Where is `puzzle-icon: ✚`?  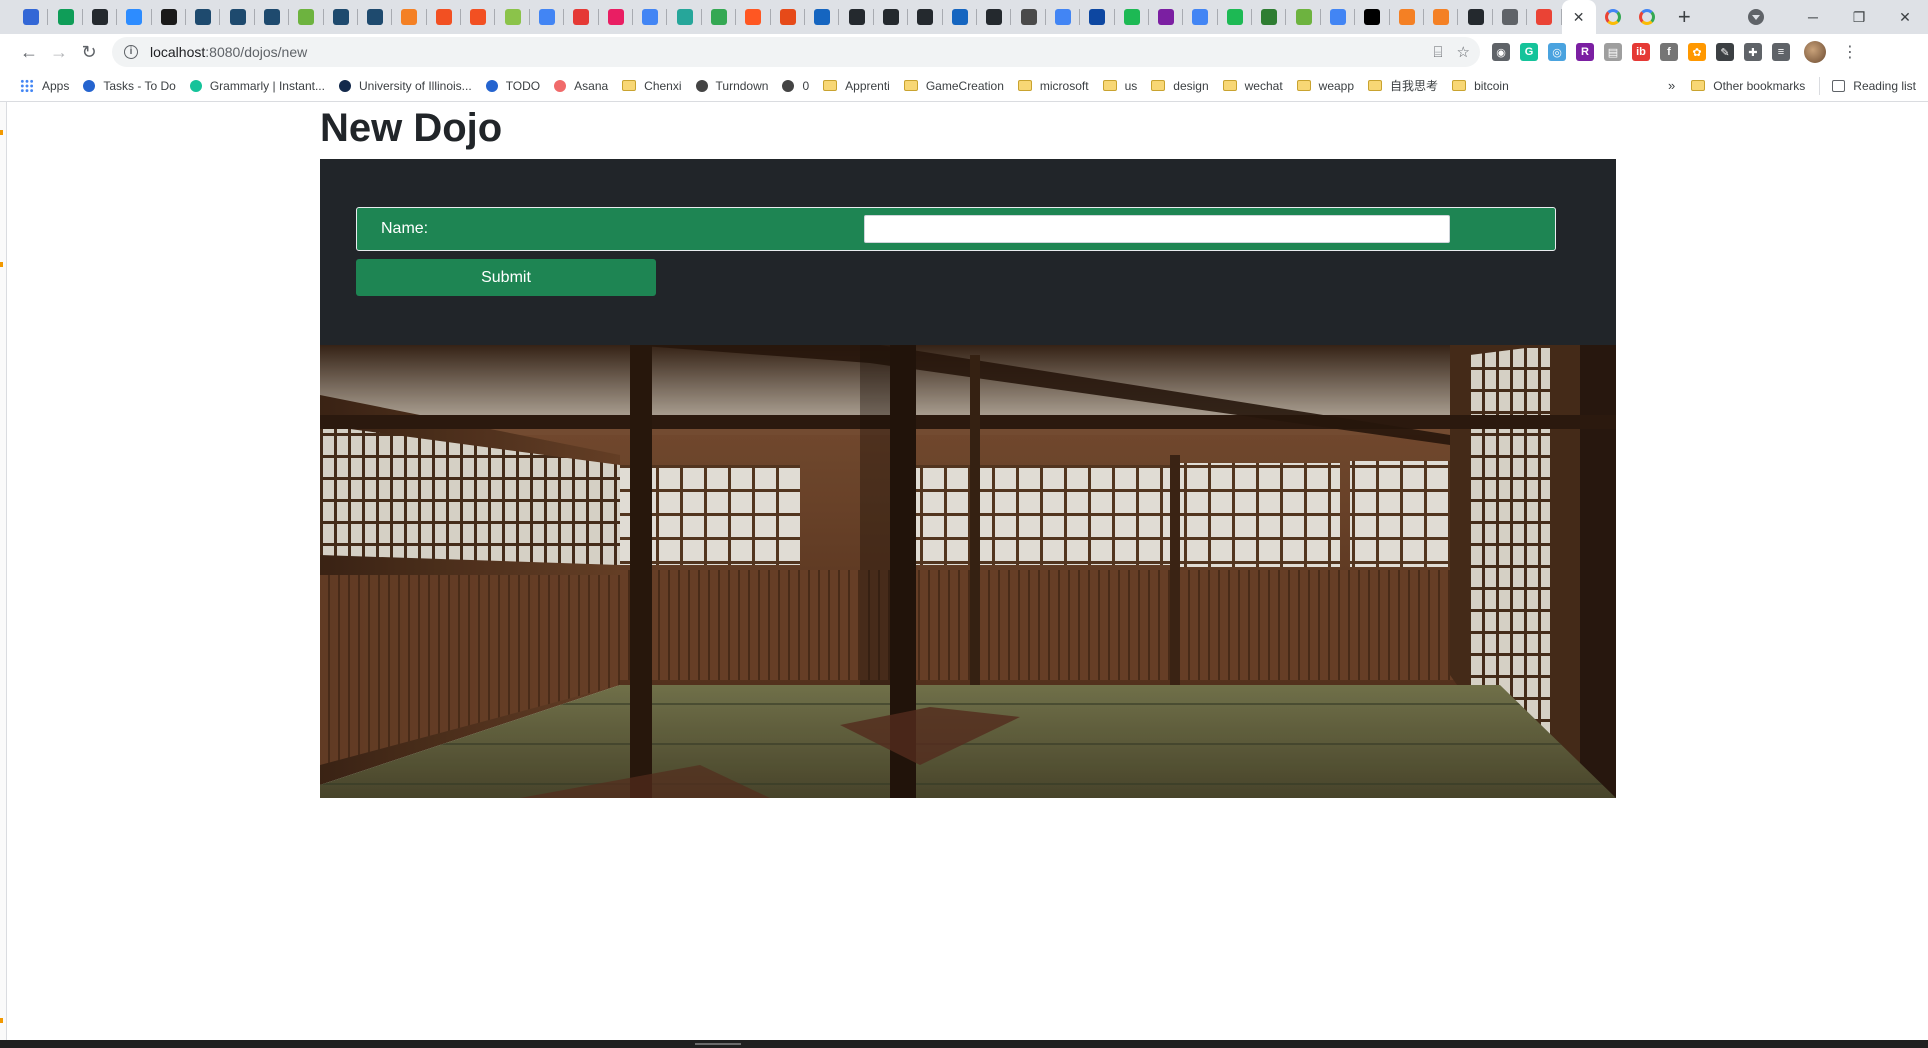 puzzle-icon: ✚ is located at coordinates (1753, 52).